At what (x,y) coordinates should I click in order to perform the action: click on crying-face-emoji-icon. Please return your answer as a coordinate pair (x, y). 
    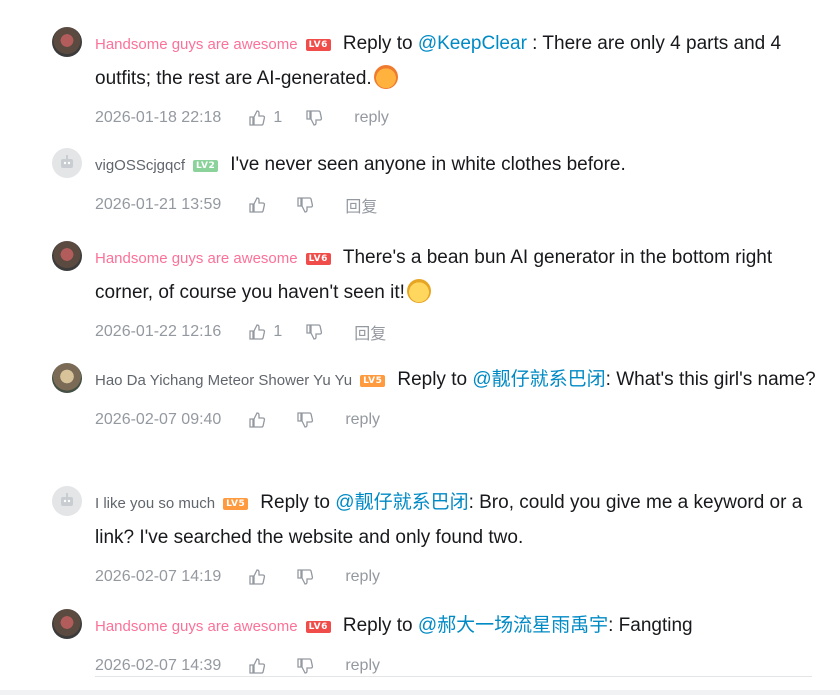
    Looking at the image, I should click on (418, 291).